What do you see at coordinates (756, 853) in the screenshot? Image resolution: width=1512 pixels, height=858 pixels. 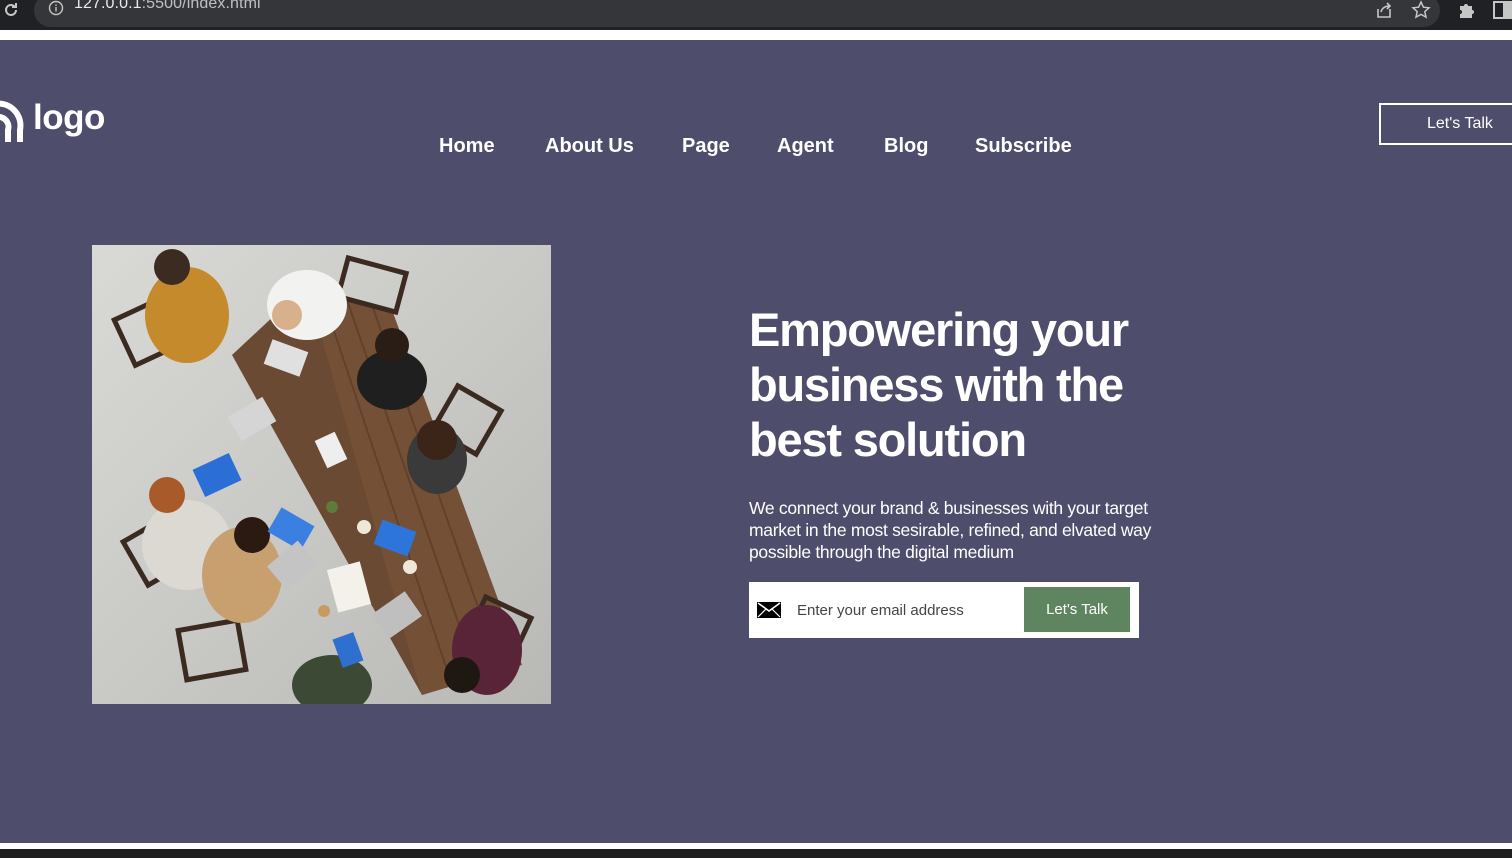 I see `taskbar` at bounding box center [756, 853].